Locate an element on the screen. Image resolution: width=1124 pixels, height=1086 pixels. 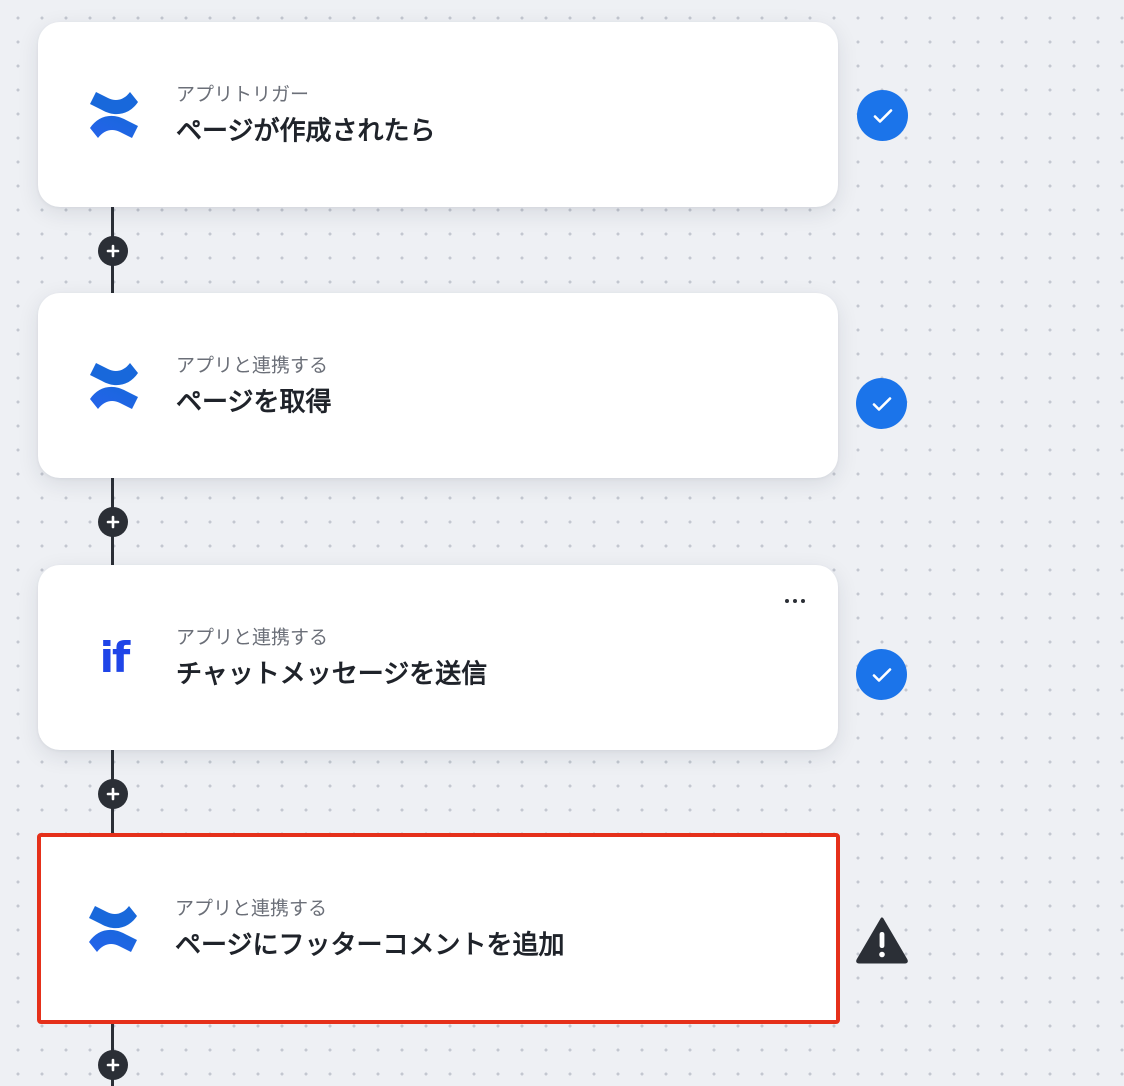
step-title: ページにフッターコメントを追加 is located at coordinates (370, 945).